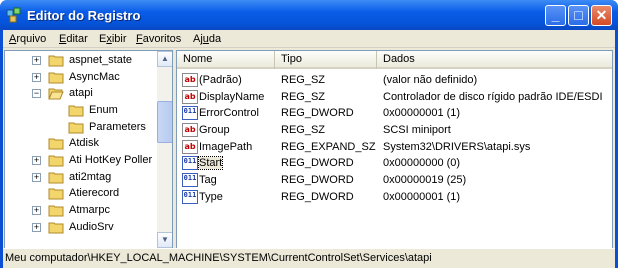 This screenshot has height=268, width=618. Describe the element at coordinates (430, 80) in the screenshot. I see `value-data: (valor não definido)` at that location.